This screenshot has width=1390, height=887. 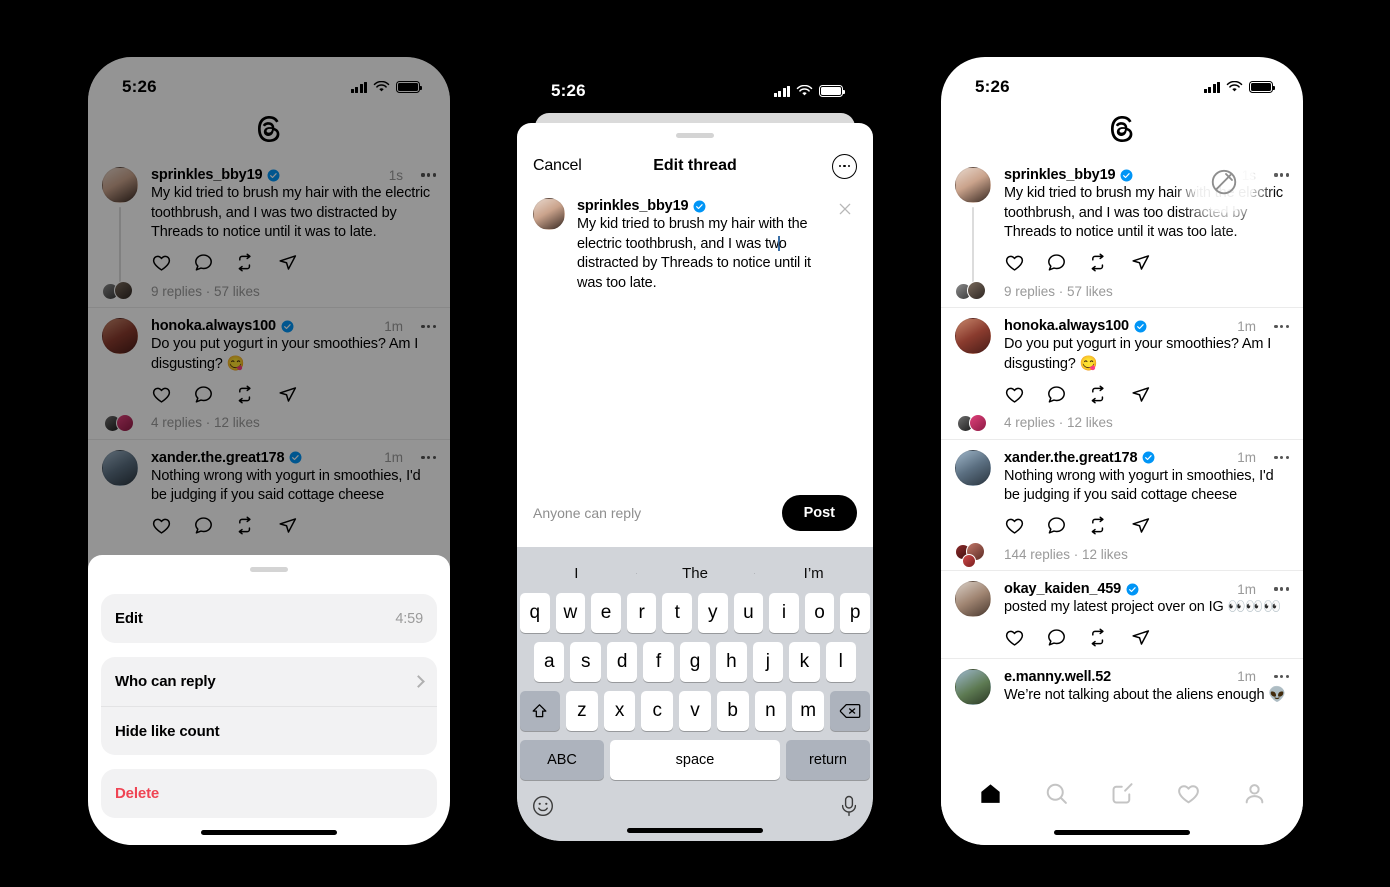 What do you see at coordinates (570, 613) in the screenshot?
I see `key-w: w` at bounding box center [570, 613].